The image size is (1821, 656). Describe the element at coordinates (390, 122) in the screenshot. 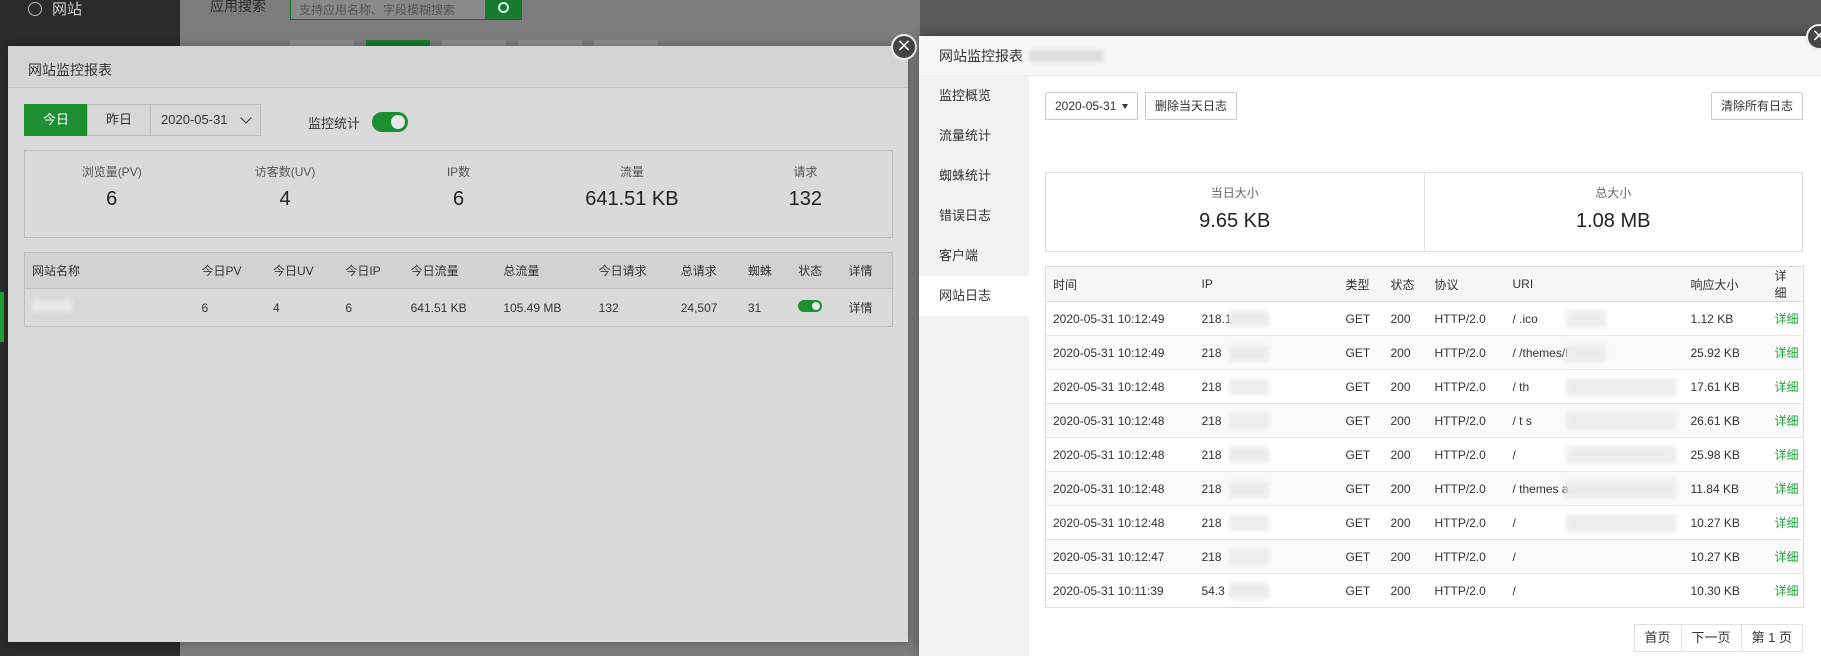

I see `monitor-toggle` at that location.